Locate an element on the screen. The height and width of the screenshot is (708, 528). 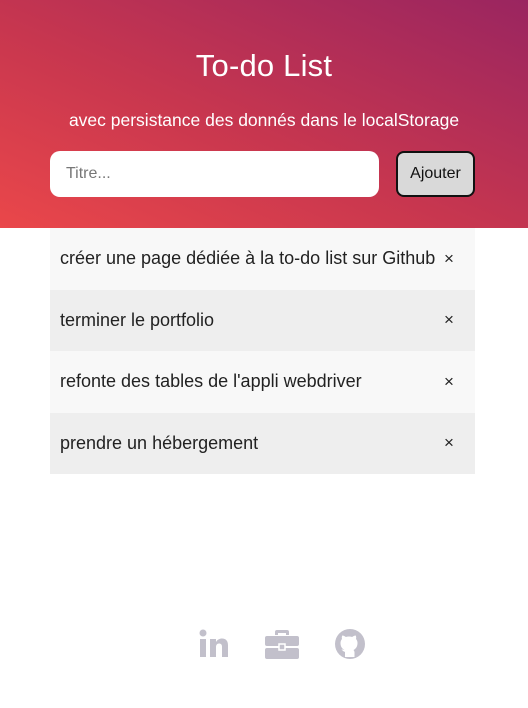
todo-text: refonte des tables de l'appli webdriver is located at coordinates (211, 381).